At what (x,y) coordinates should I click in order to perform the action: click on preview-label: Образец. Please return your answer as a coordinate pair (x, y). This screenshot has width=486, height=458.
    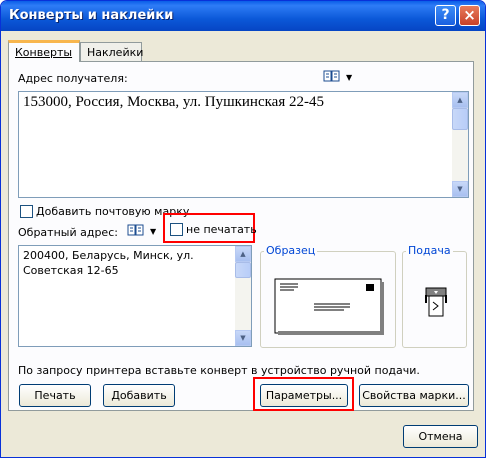
    Looking at the image, I should click on (291, 250).